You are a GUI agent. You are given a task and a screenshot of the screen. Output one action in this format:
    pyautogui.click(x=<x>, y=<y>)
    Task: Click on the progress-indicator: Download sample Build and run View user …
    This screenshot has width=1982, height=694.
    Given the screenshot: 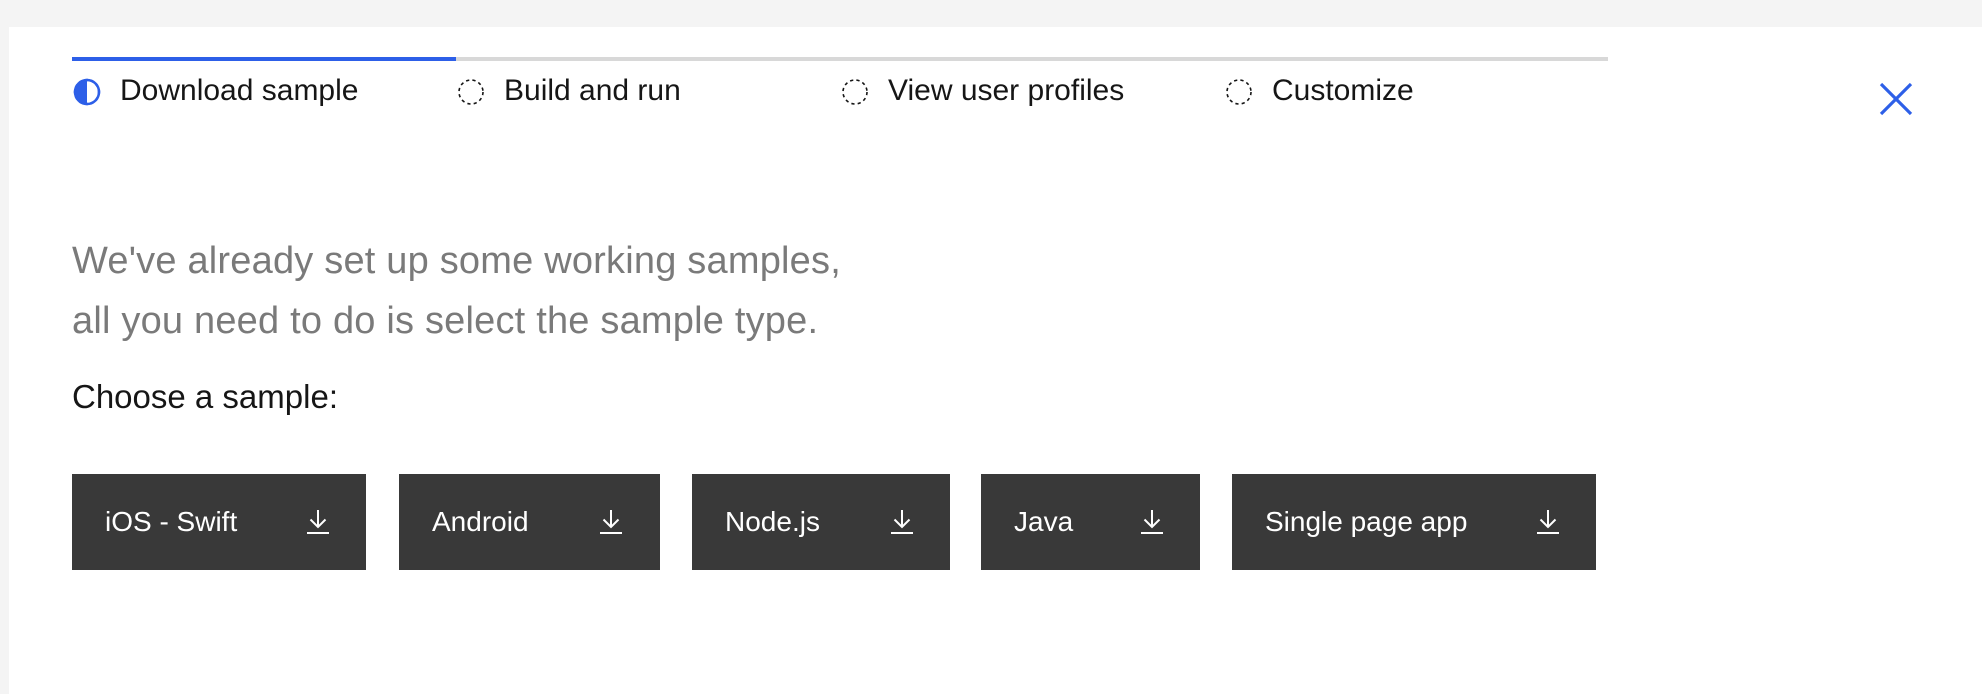 What is the action you would take?
    pyautogui.click(x=844, y=92)
    